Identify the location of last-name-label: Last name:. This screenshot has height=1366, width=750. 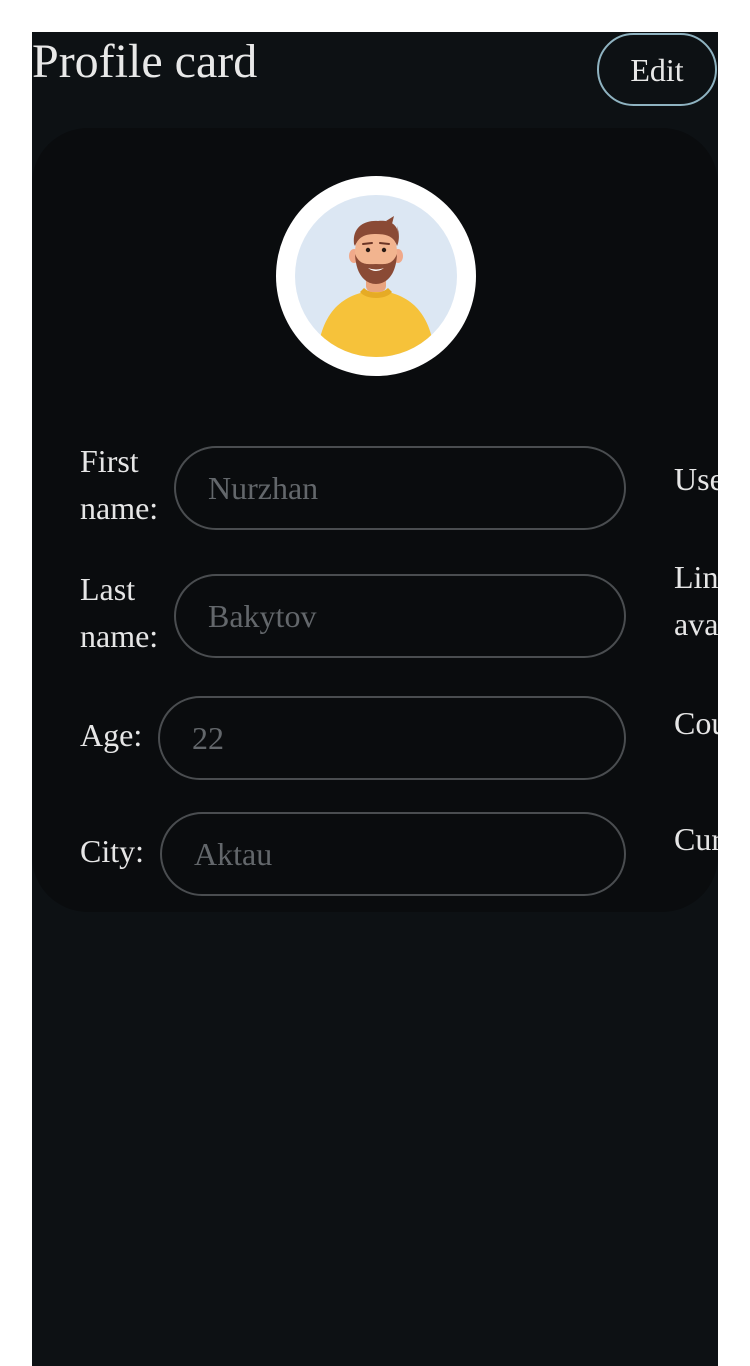
(119, 612).